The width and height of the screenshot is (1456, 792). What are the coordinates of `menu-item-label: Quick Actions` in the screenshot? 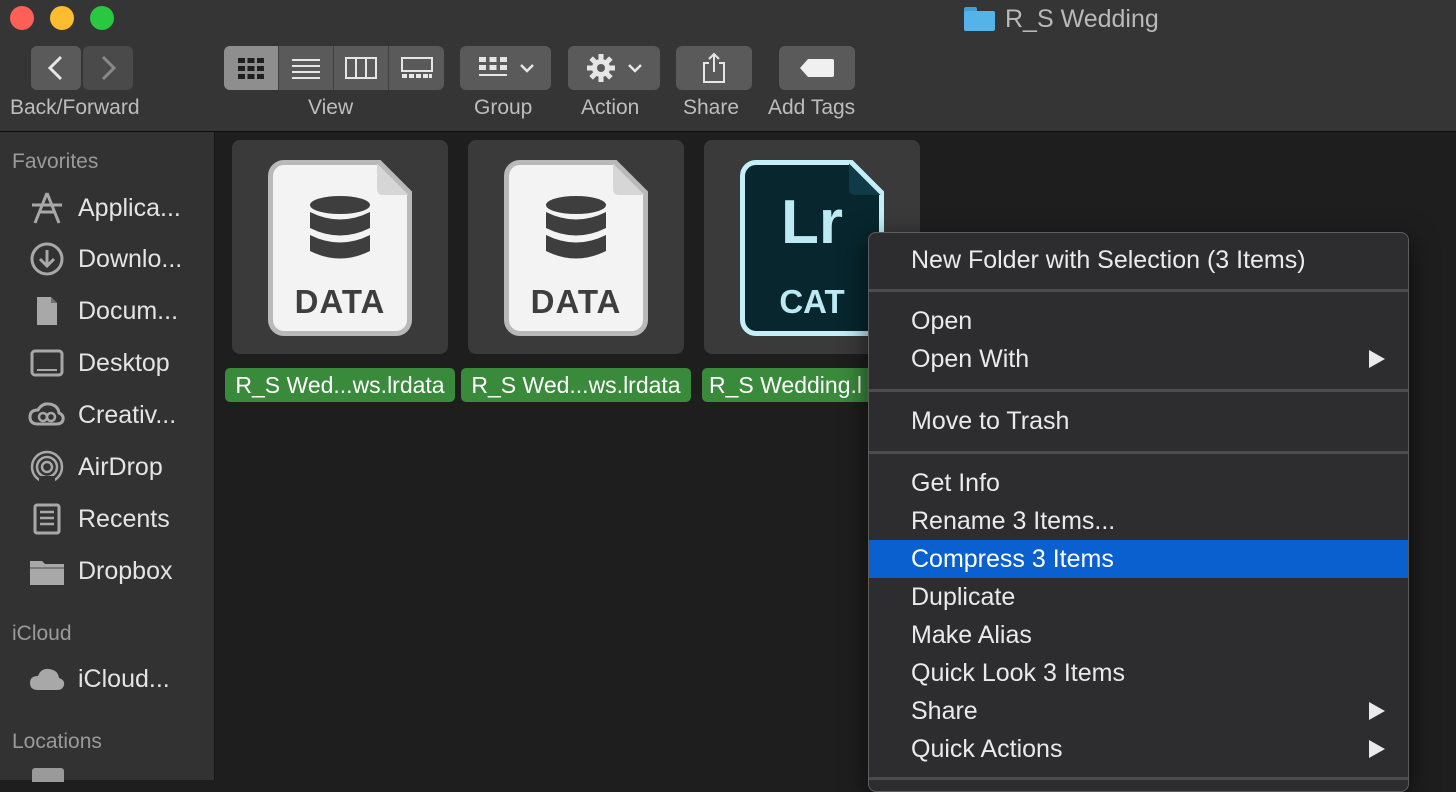 It's located at (987, 748).